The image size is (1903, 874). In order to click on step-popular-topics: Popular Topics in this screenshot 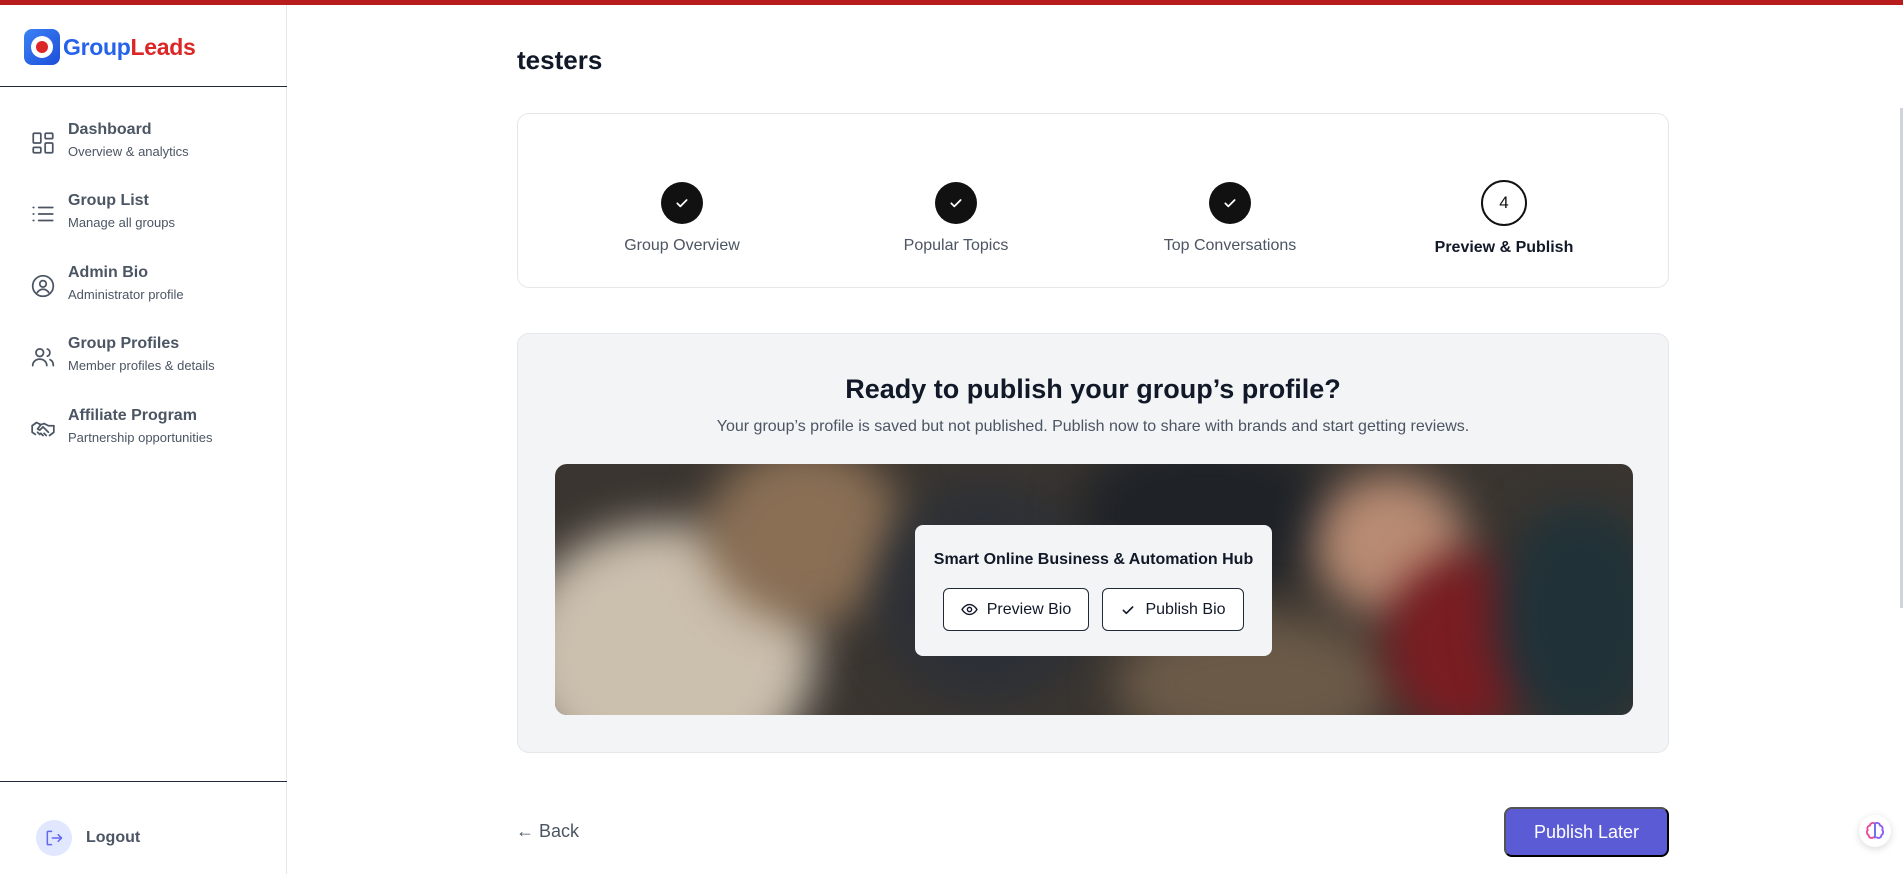, I will do `click(956, 218)`.